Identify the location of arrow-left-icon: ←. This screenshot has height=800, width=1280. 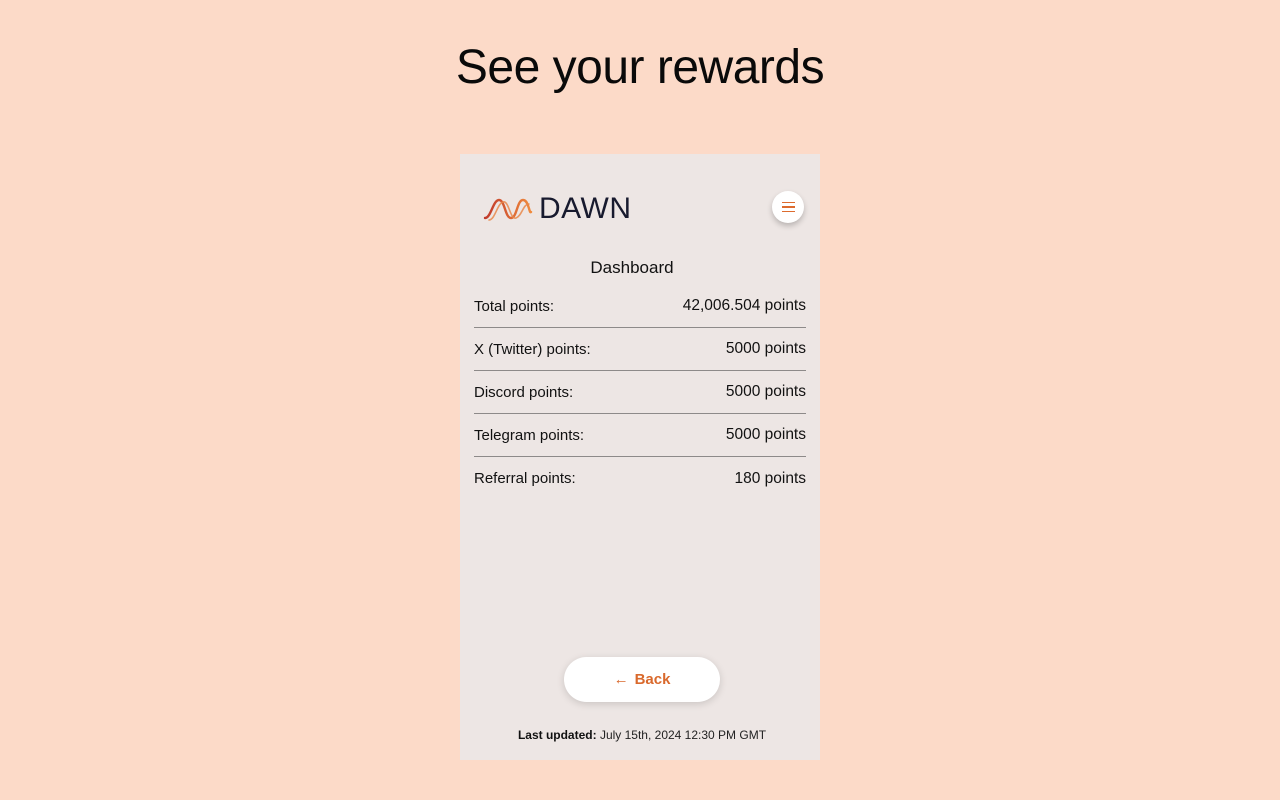
(621, 679).